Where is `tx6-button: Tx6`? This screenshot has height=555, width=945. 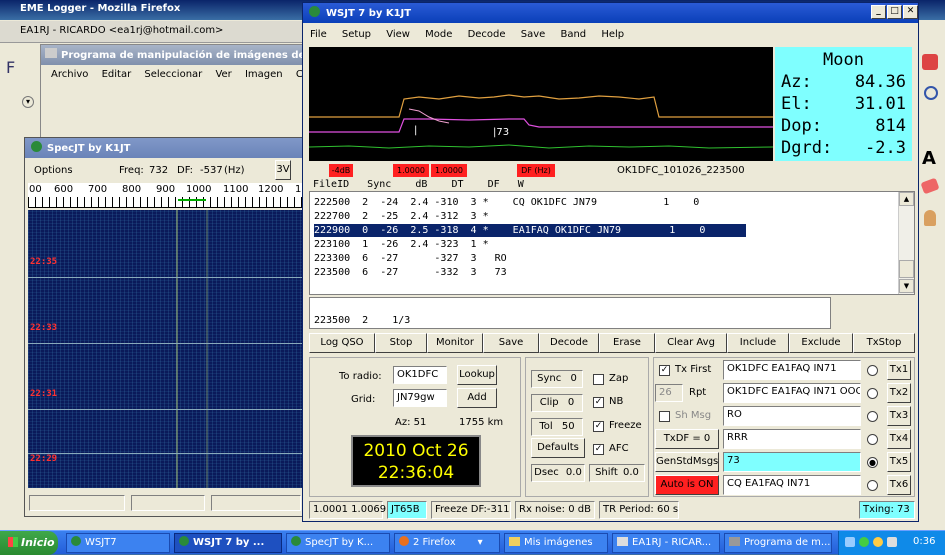 tx6-button: Tx6 is located at coordinates (899, 485).